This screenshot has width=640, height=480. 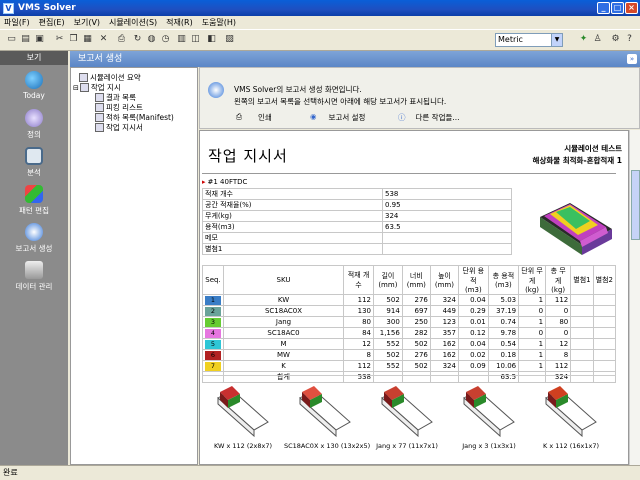 What do you see at coordinates (357, 216) in the screenshot?
I see `prop-row: 무게(kg) 324` at bounding box center [357, 216].